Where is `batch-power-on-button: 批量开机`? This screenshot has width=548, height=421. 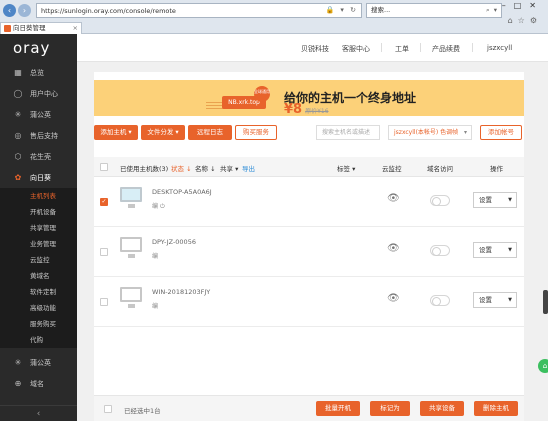 batch-power-on-button: 批量开机 is located at coordinates (338, 408).